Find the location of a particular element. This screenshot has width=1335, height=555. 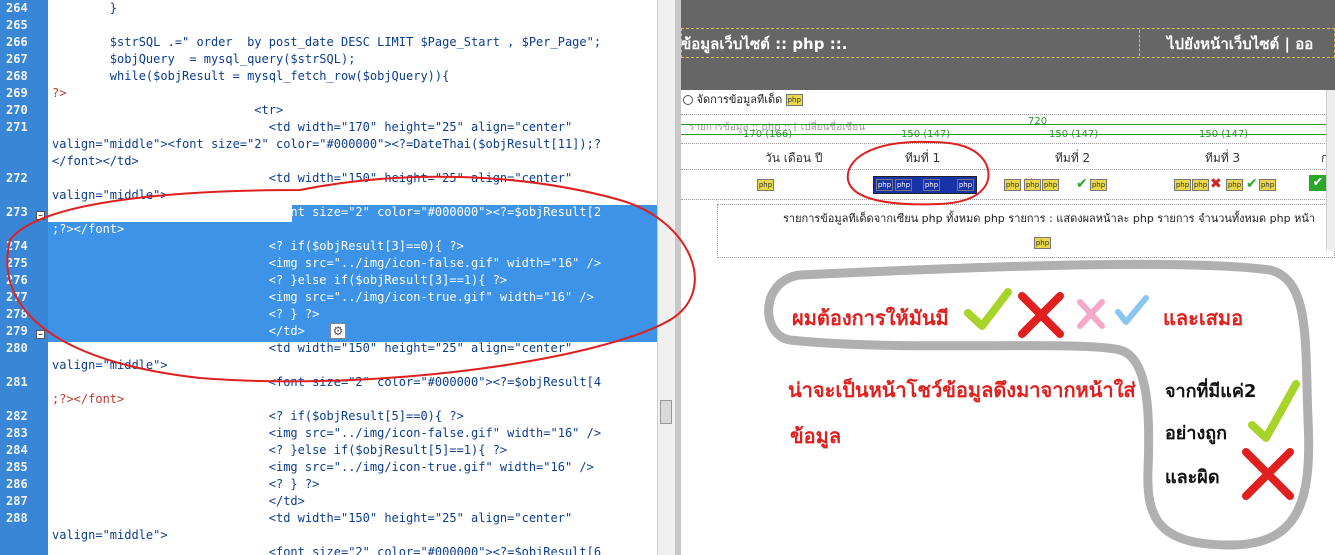

line-number: 276 is located at coordinates (17, 280).